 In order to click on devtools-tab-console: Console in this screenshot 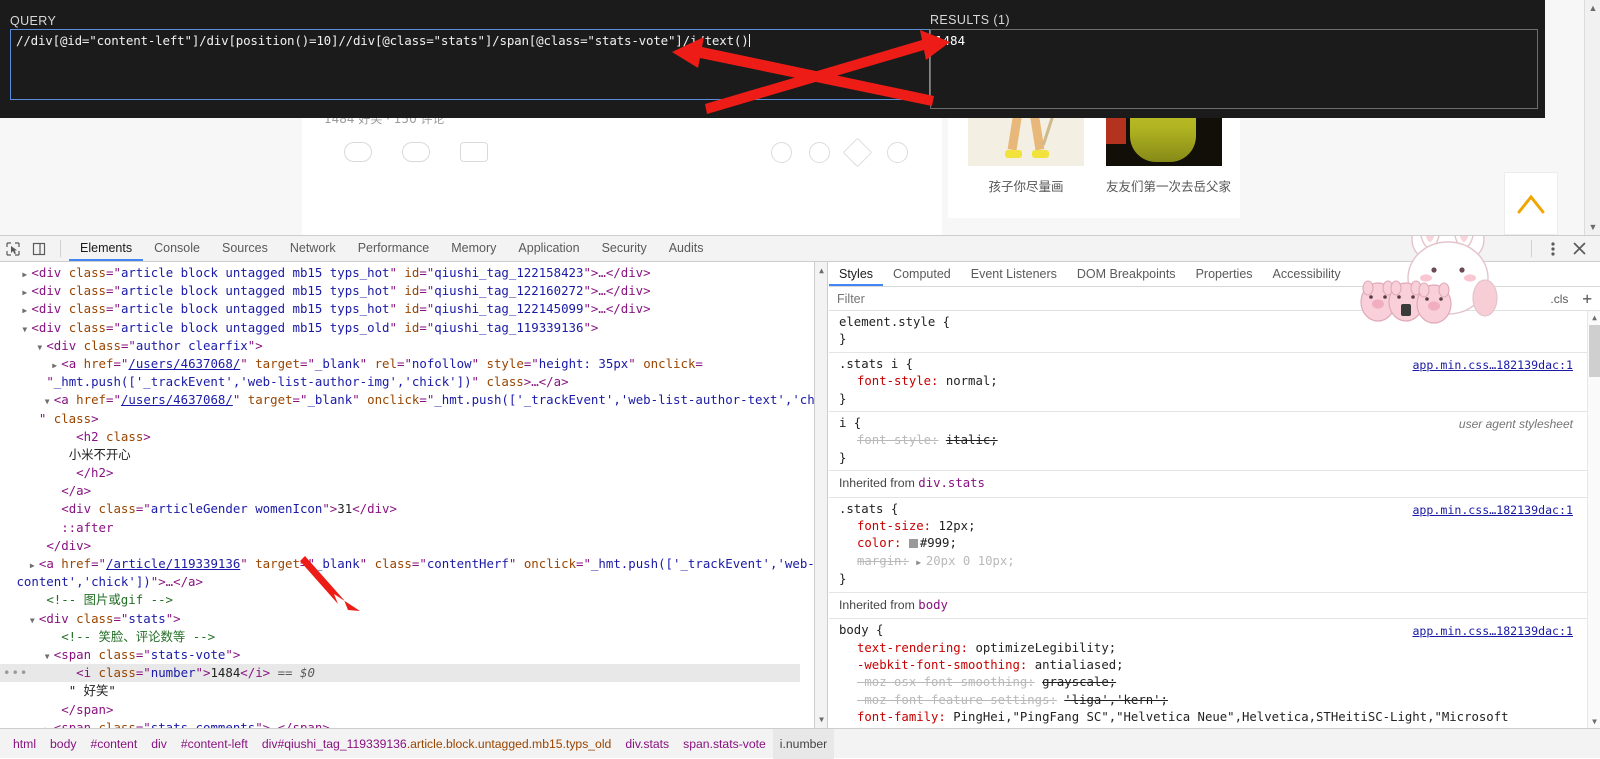, I will do `click(177, 248)`.